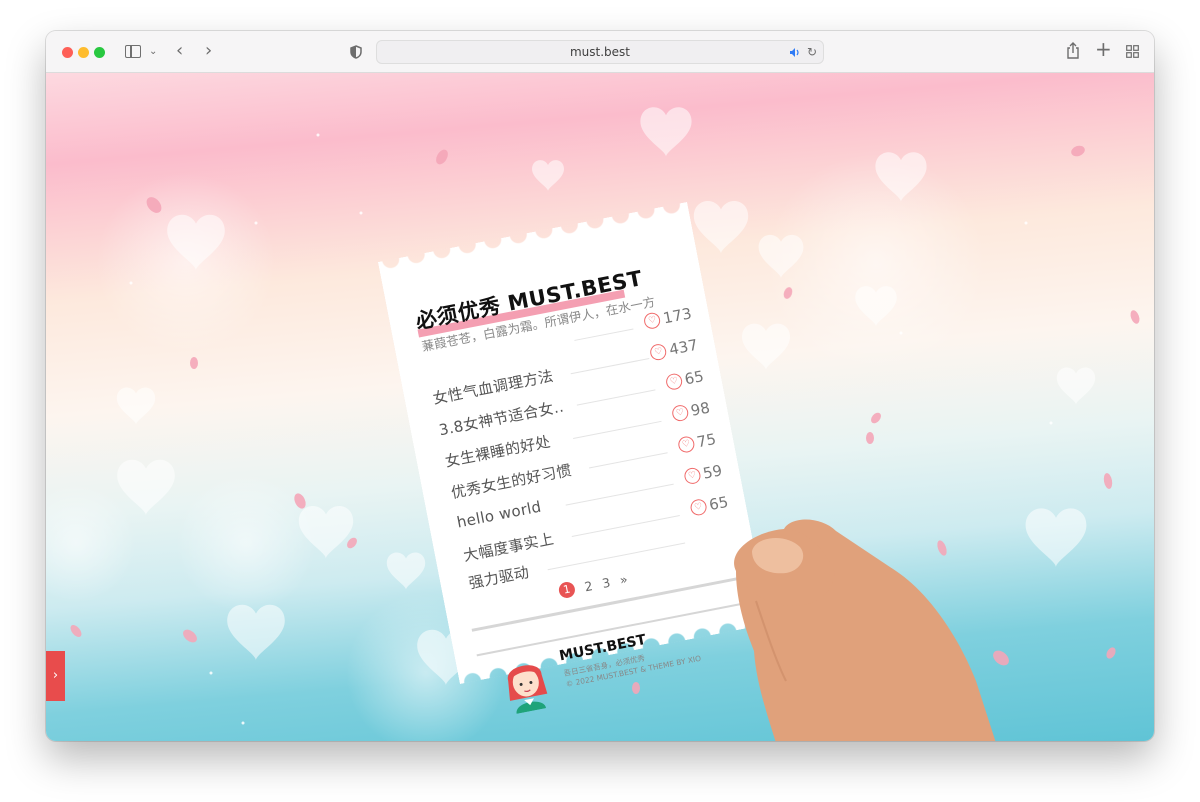 The image size is (1200, 802). I want to click on speaker-icon, so click(795, 52).